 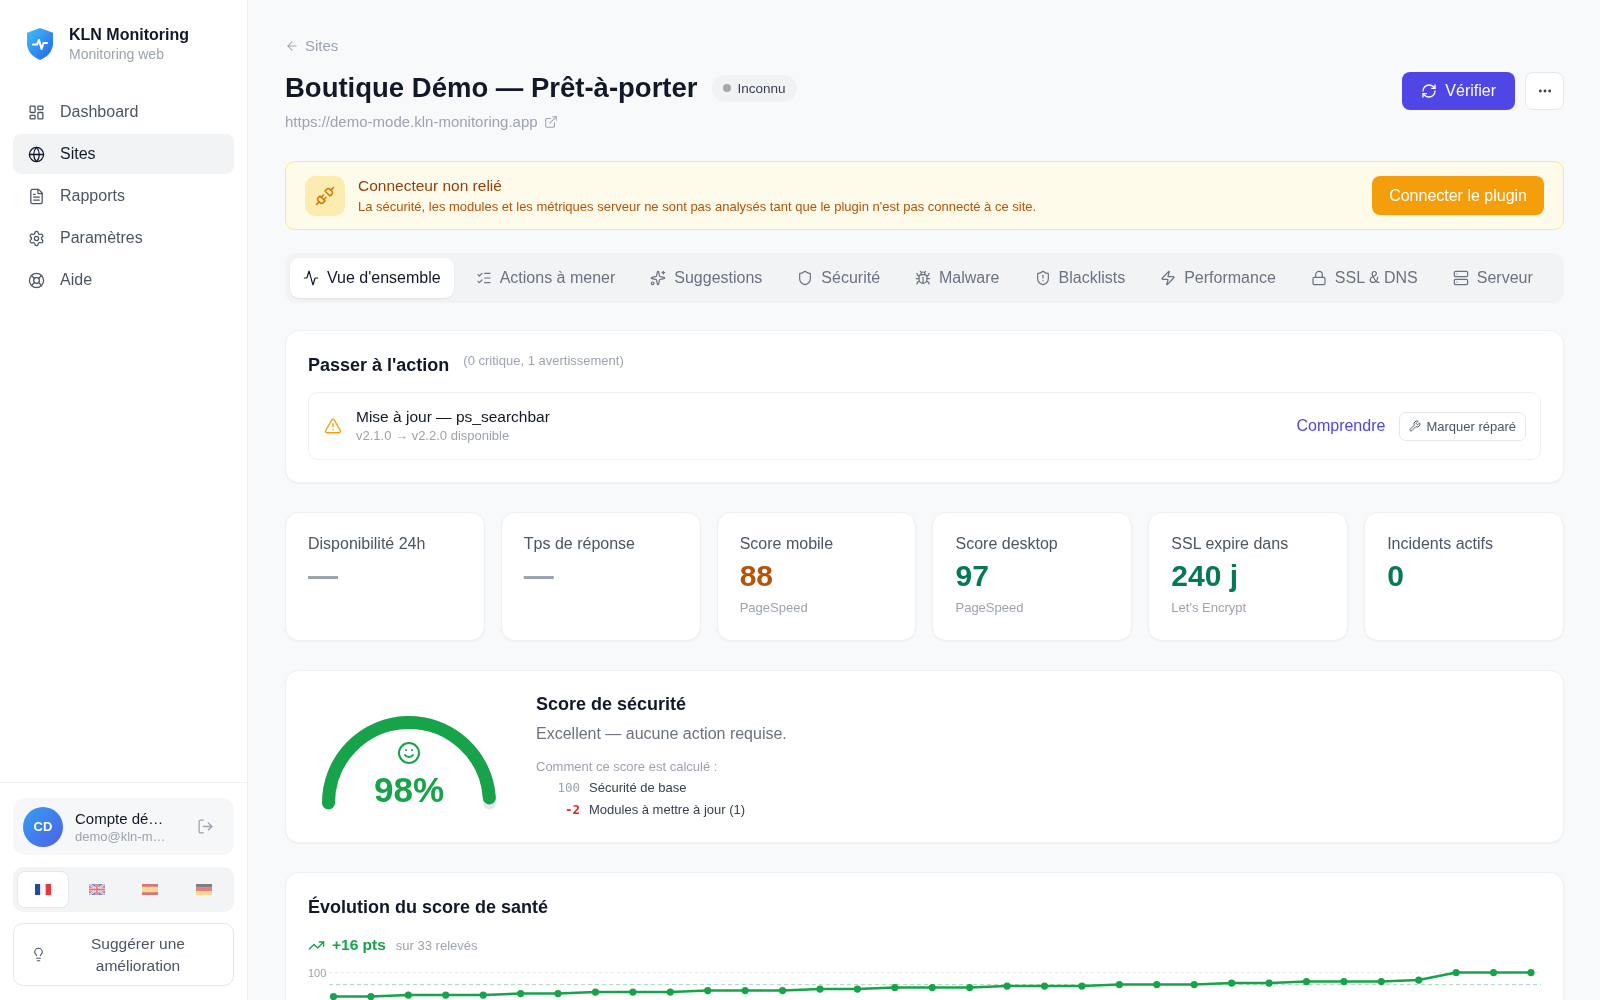 What do you see at coordinates (421, 122) in the screenshot?
I see `site-url-link: https://demo-mode.kln-monitoring.app` at bounding box center [421, 122].